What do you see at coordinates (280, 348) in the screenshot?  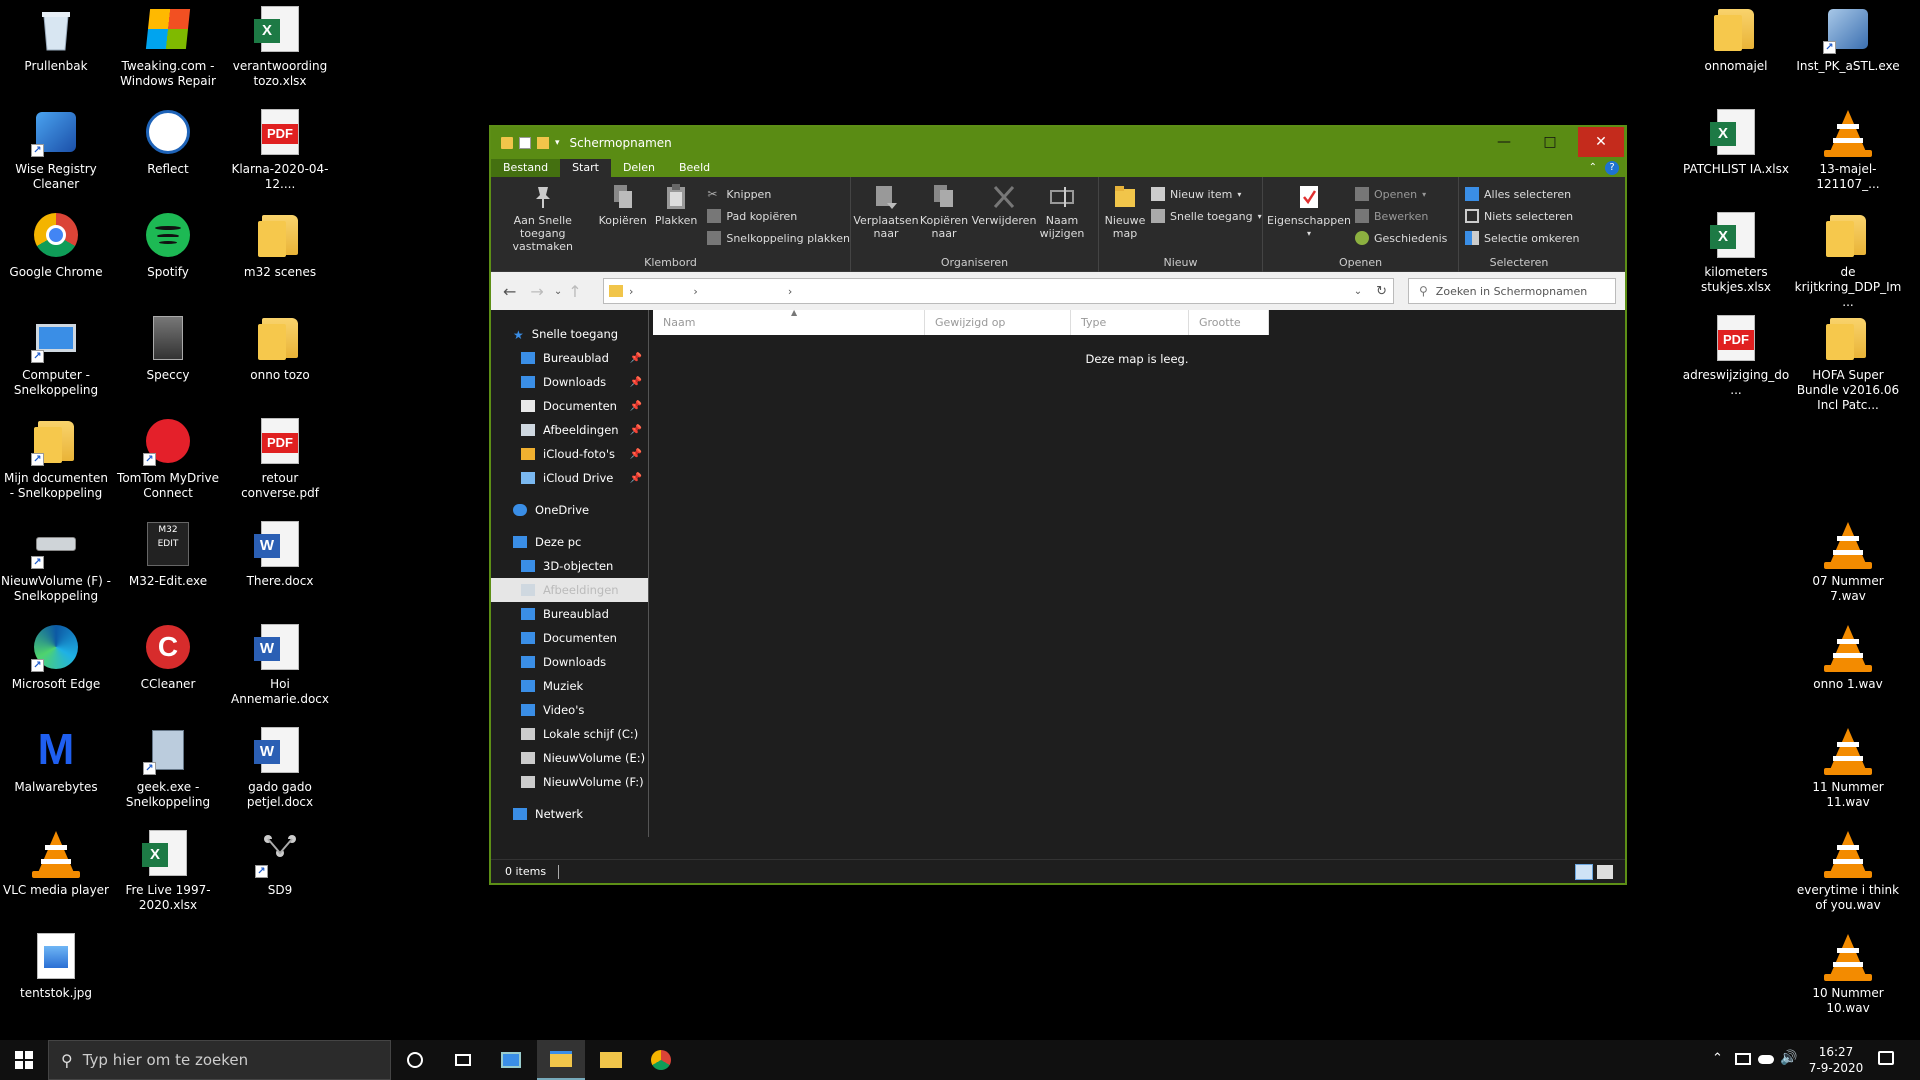 I see `desktop-icon-onno-tozo: onno tozo` at bounding box center [280, 348].